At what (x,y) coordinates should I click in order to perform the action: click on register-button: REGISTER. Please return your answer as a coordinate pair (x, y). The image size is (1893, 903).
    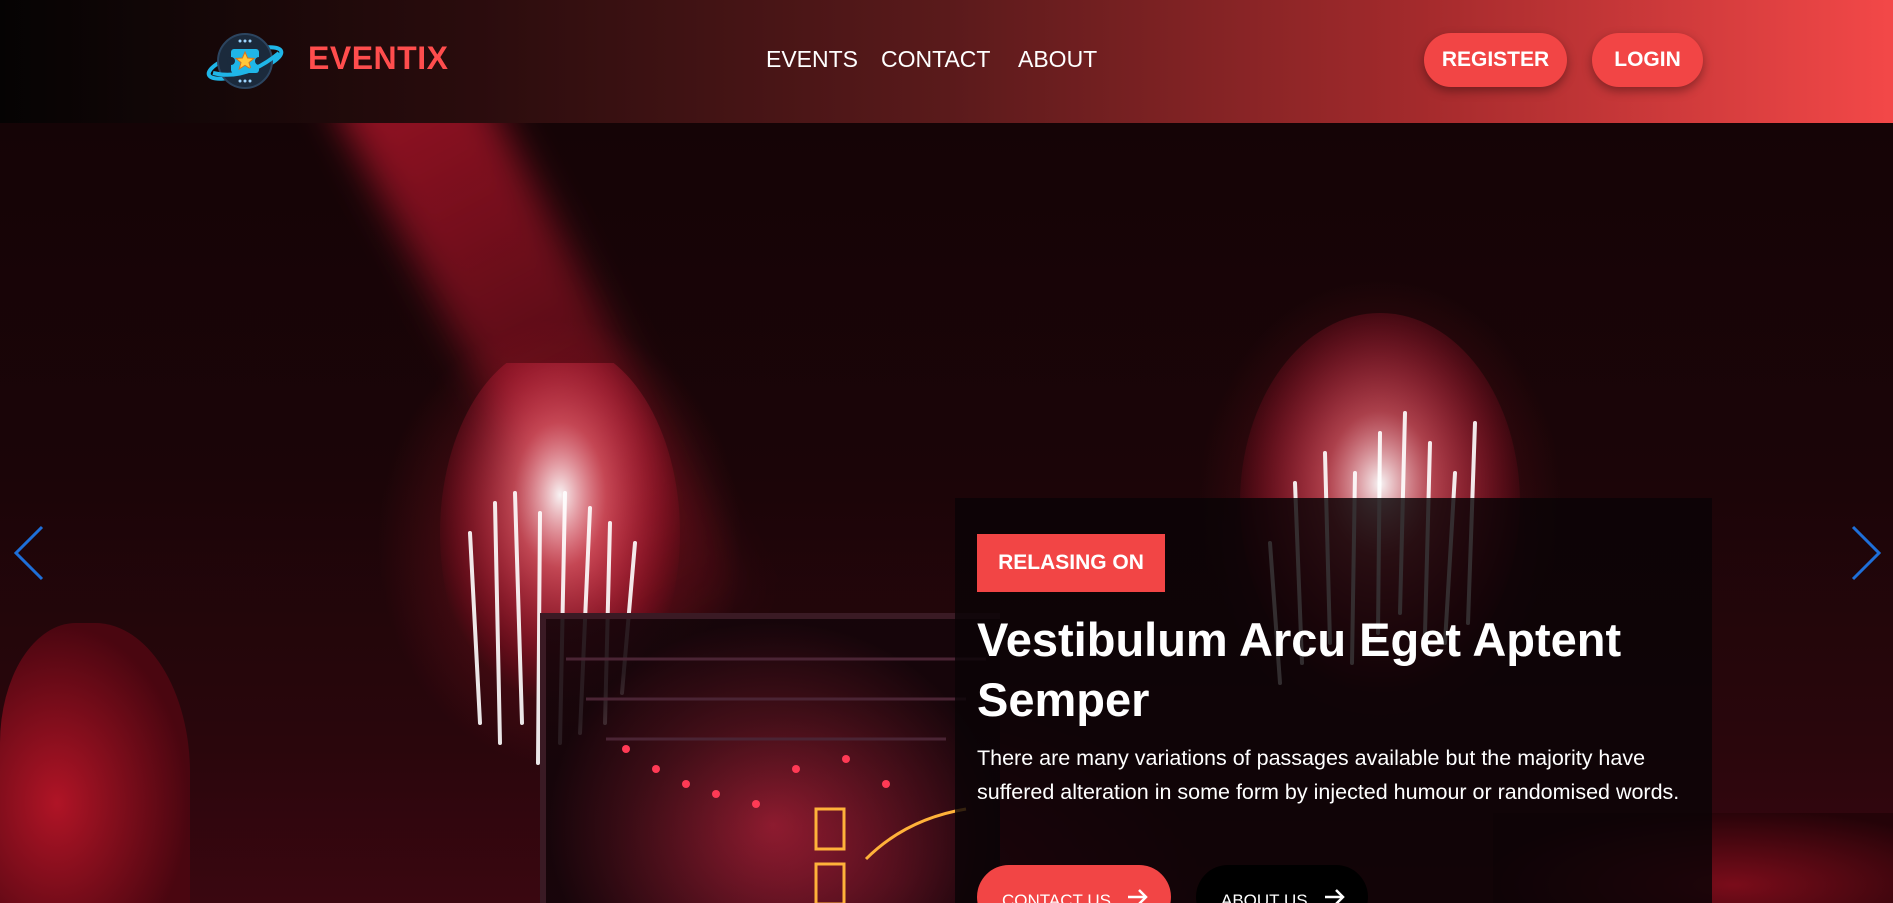
    Looking at the image, I should click on (1495, 60).